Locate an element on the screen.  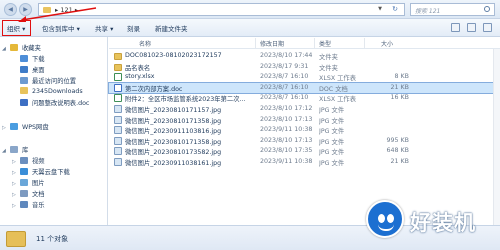
nav-item: 2345Downloads is located at coordinates (47, 92).